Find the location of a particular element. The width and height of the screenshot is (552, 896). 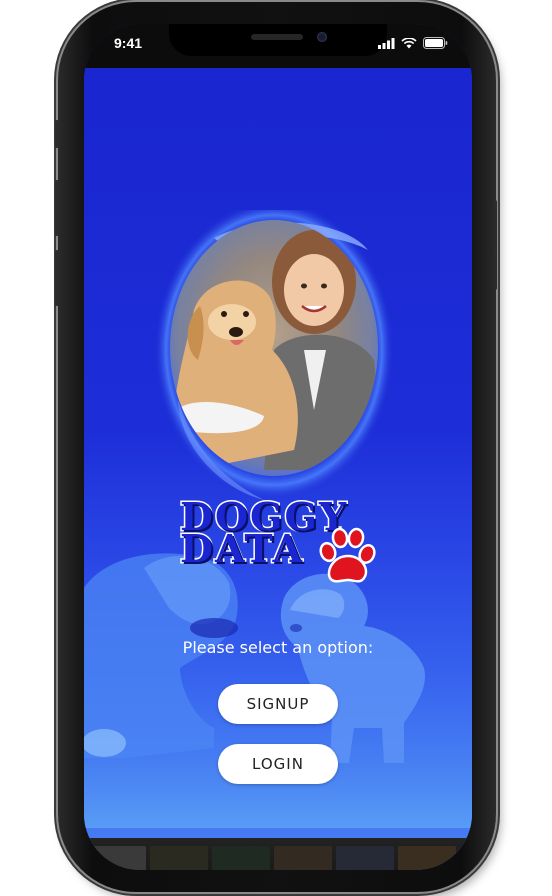

signal-icon is located at coordinates (386, 43).